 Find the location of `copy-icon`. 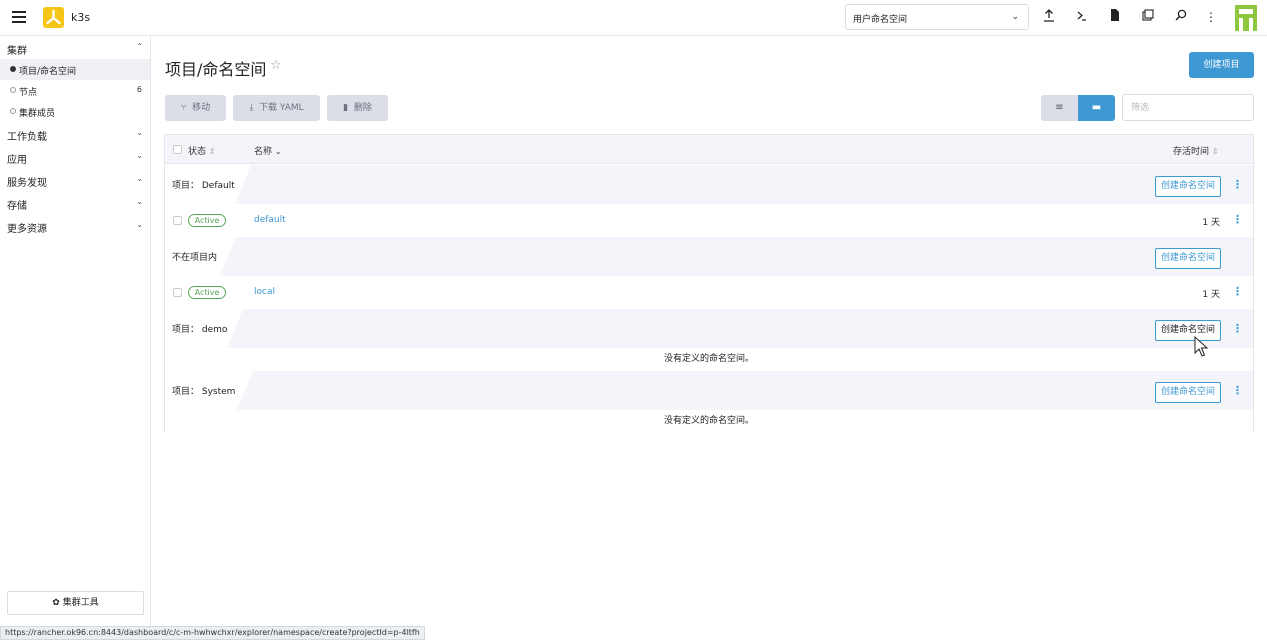

copy-icon is located at coordinates (1148, 17).